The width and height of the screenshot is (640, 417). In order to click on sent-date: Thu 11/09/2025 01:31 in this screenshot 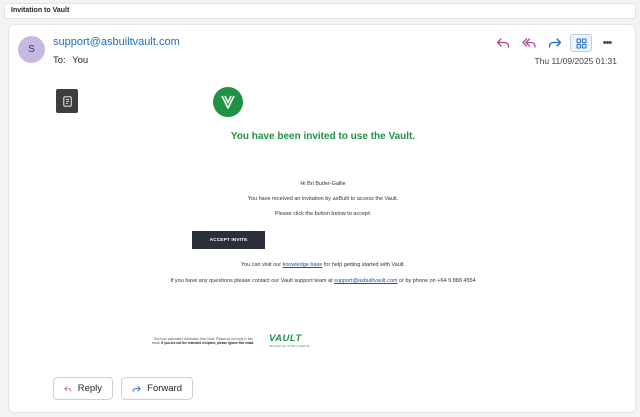, I will do `click(575, 61)`.